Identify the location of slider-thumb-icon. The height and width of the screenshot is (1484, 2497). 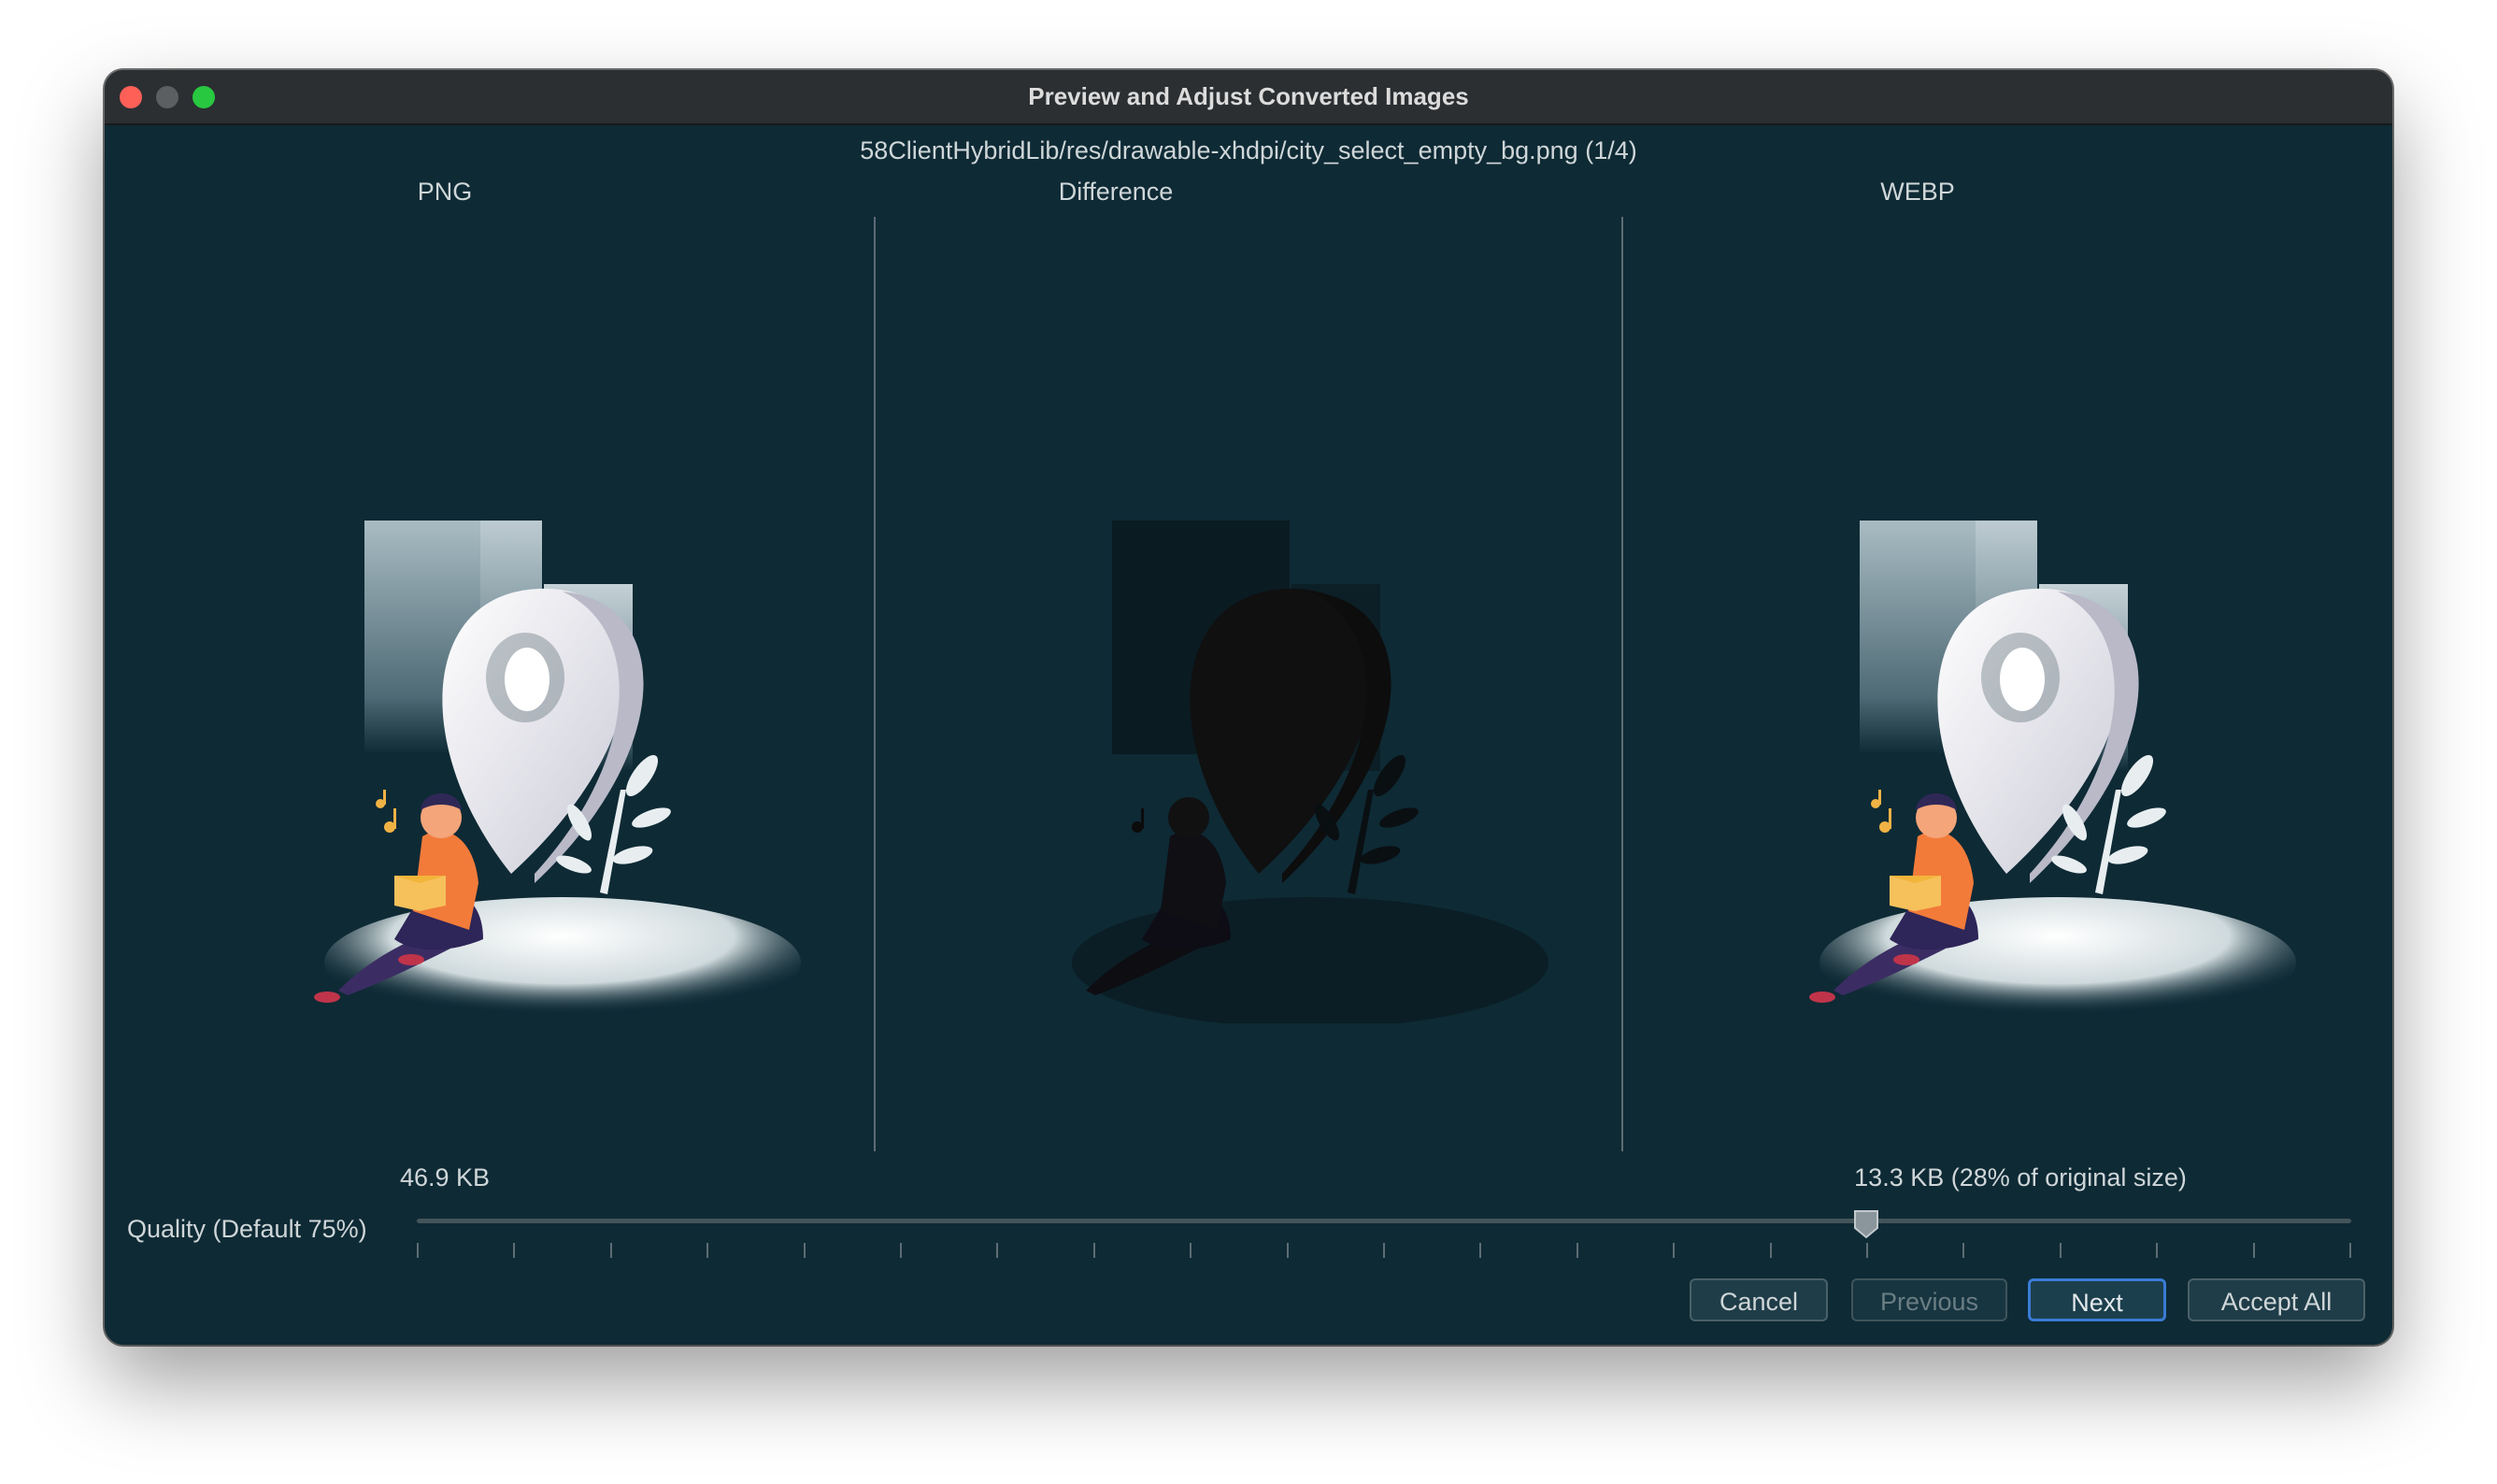
(1866, 1224).